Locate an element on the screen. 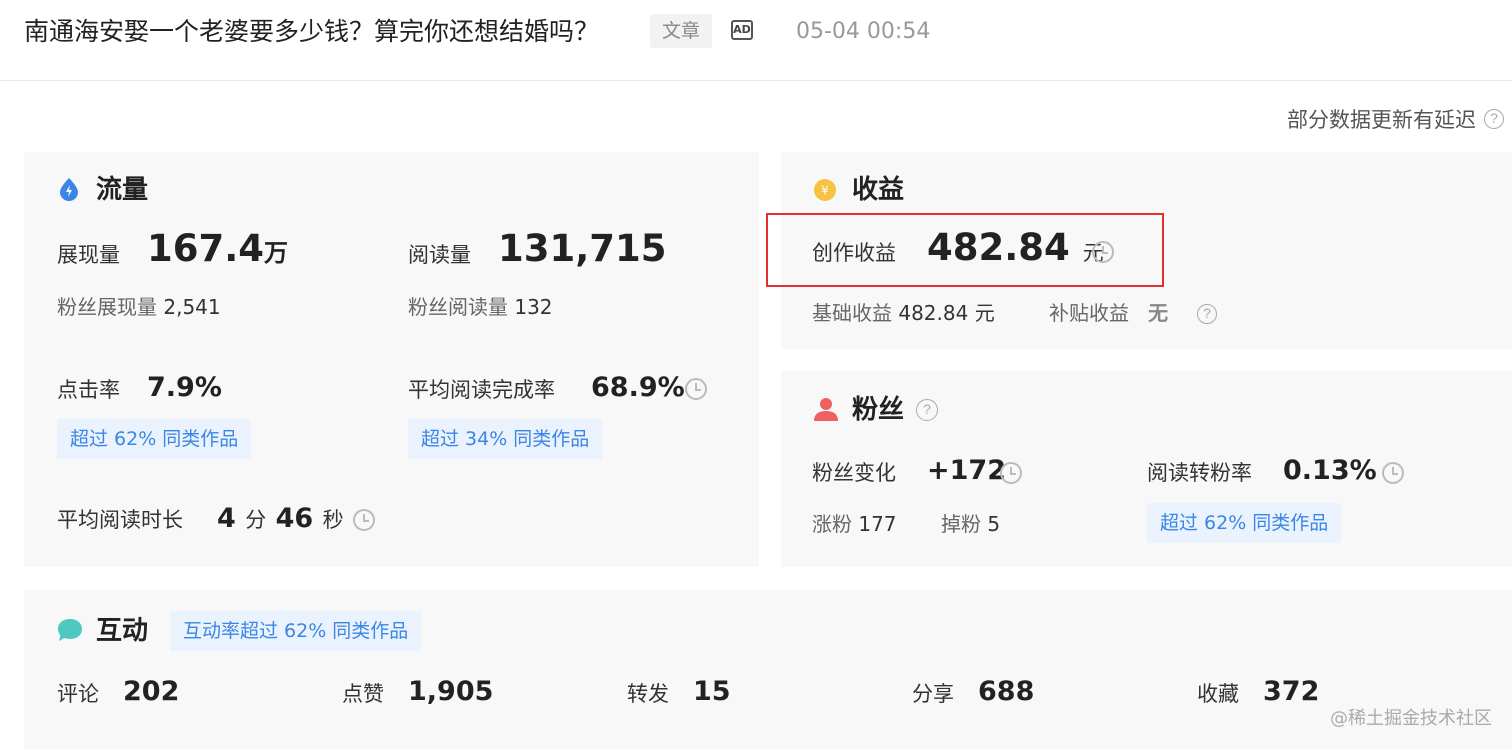 This screenshot has height=750, width=1512. reposts-value: 15 is located at coordinates (712, 691).